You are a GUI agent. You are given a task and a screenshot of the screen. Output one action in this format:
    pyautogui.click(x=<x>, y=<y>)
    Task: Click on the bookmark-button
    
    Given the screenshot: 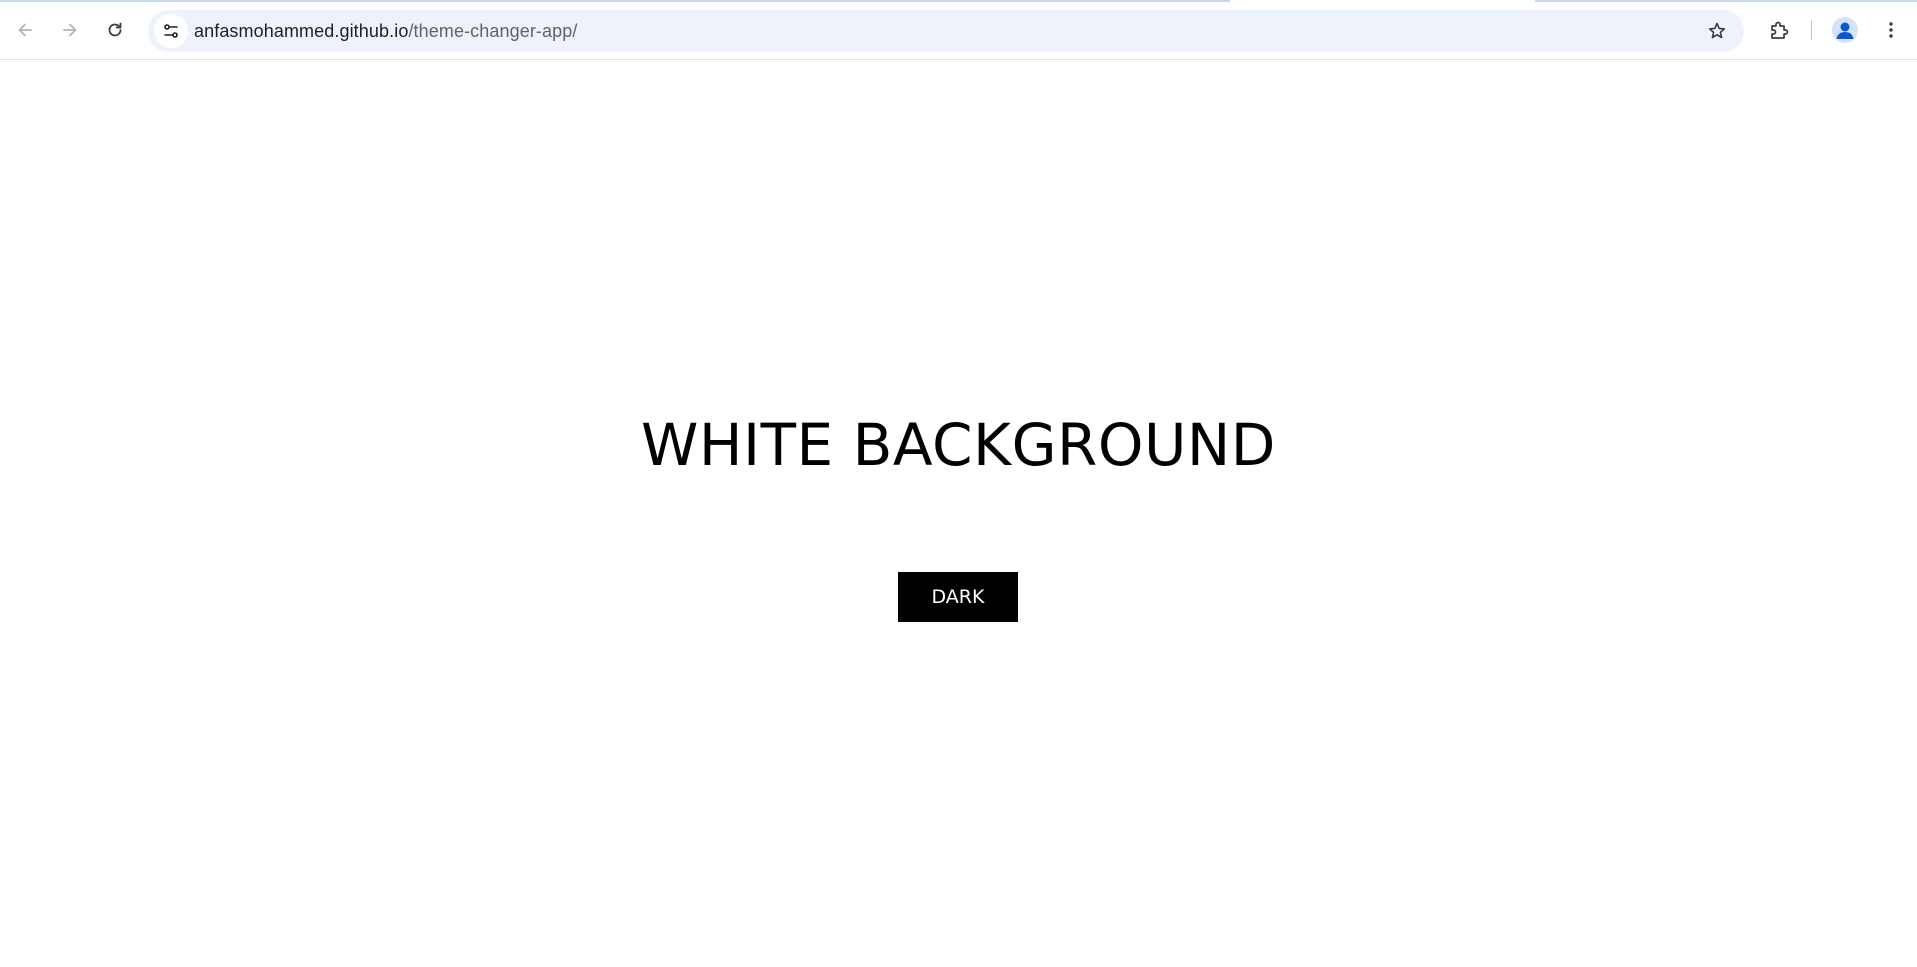 What is the action you would take?
    pyautogui.click(x=1717, y=31)
    